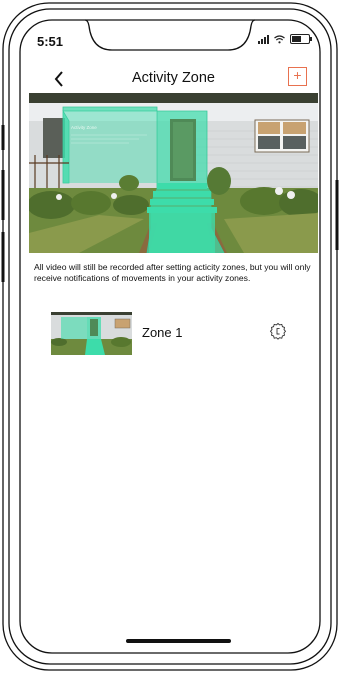 The height and width of the screenshot is (673, 340). Describe the element at coordinates (91, 333) in the screenshot. I see `zone-thumbnail` at that location.